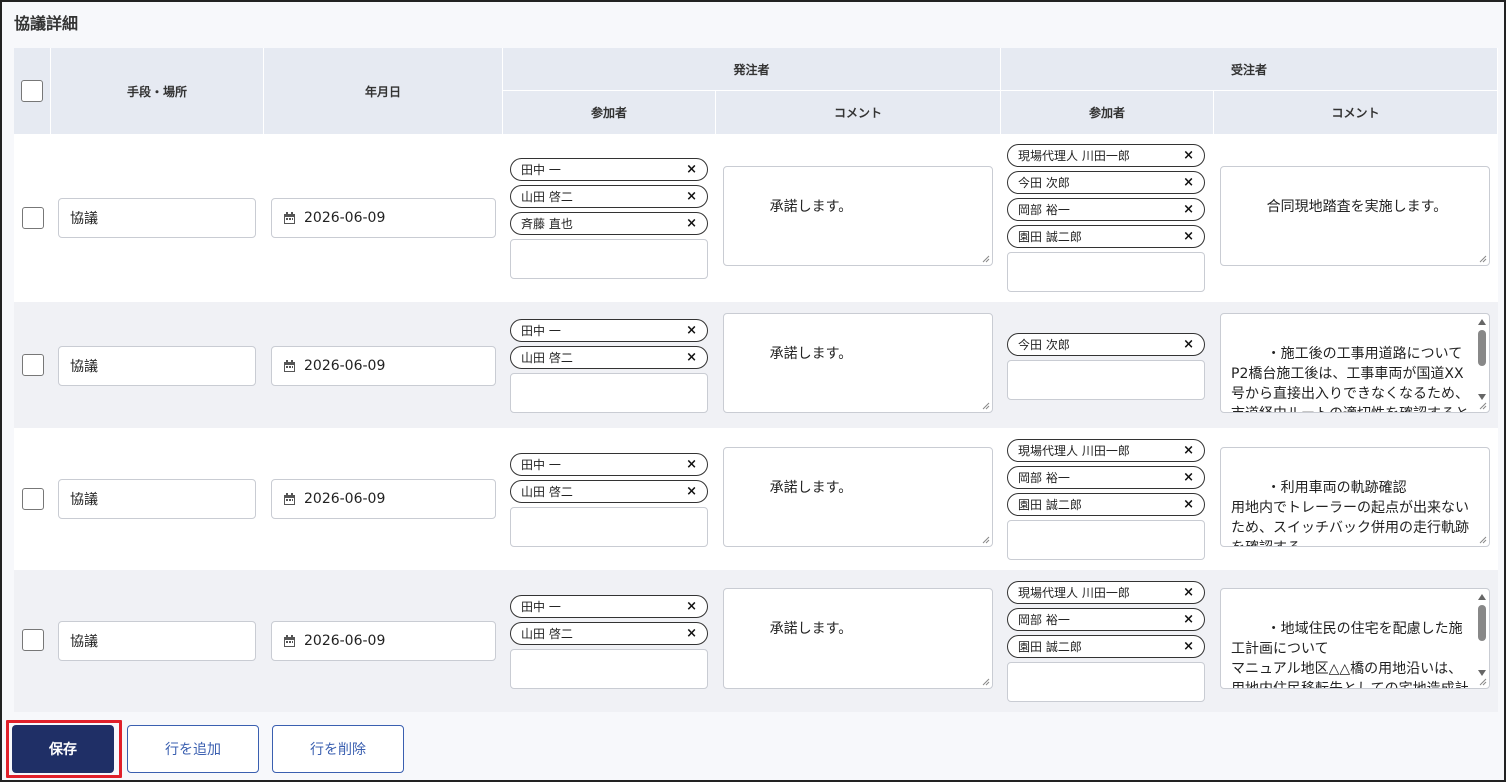 The width and height of the screenshot is (1506, 782). Describe the element at coordinates (383, 91) in the screenshot. I see `header-date: 年月日` at that location.